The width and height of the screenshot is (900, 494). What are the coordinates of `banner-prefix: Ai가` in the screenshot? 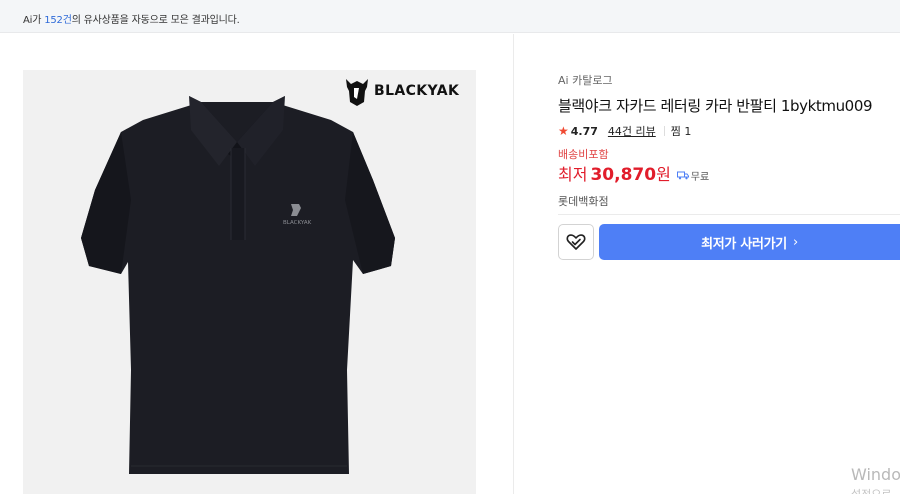 It's located at (34, 20).